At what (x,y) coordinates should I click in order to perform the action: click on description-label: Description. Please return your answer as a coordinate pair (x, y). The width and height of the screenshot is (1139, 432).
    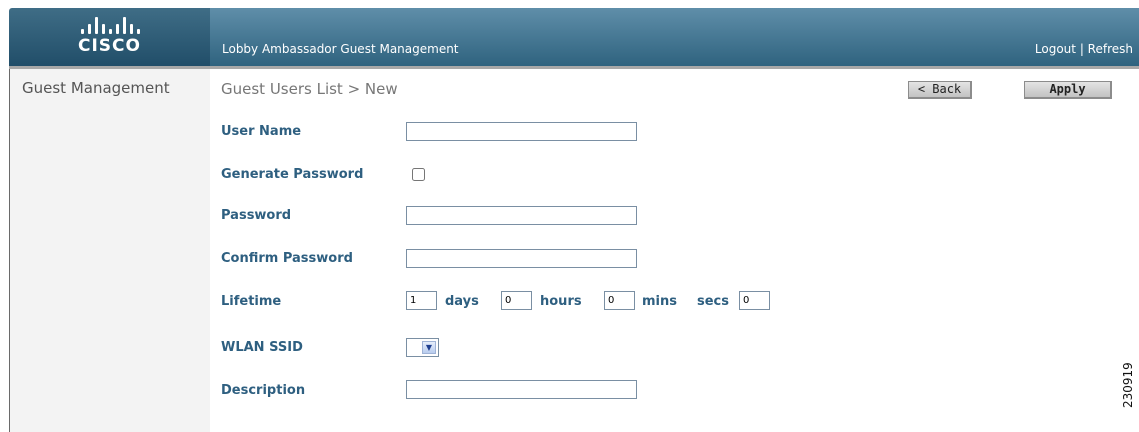
    Looking at the image, I should click on (263, 390).